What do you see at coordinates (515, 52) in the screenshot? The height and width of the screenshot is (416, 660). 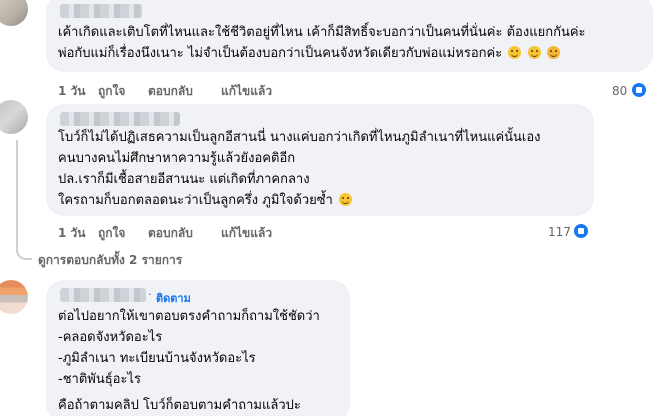 I see `rolling-eyes-emoji-icon` at bounding box center [515, 52].